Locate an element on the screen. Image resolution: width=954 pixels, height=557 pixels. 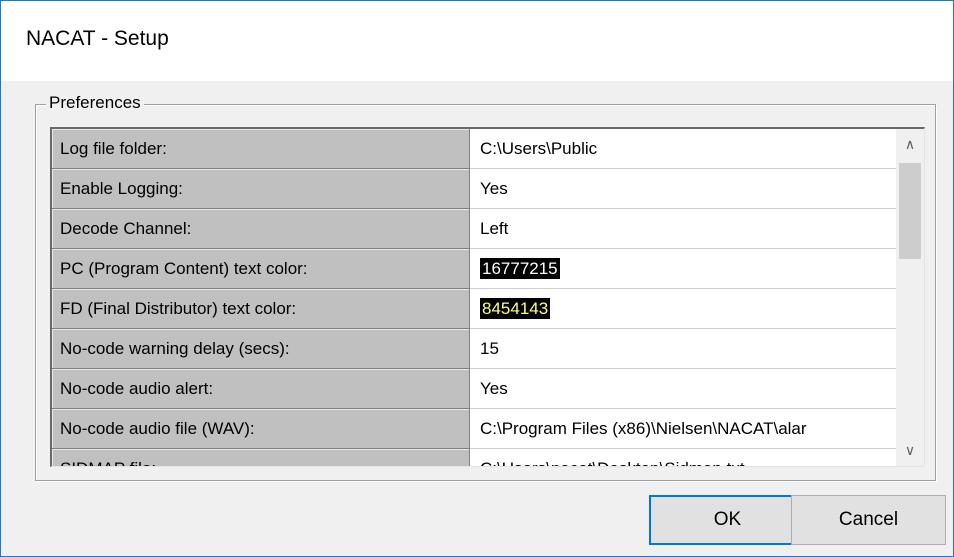
grid-row-enable-logging: Enable Logging: Yes is located at coordinates (474, 189).